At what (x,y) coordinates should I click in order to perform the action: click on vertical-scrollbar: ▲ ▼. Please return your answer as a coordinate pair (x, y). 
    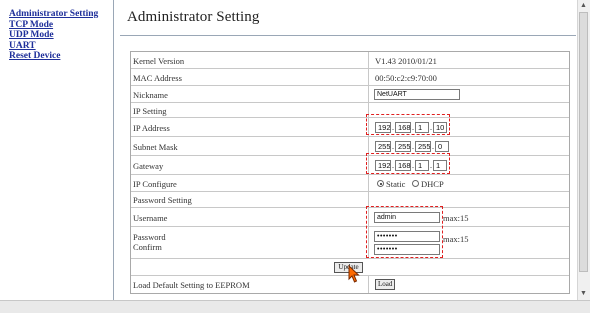
    Looking at the image, I should click on (583, 150).